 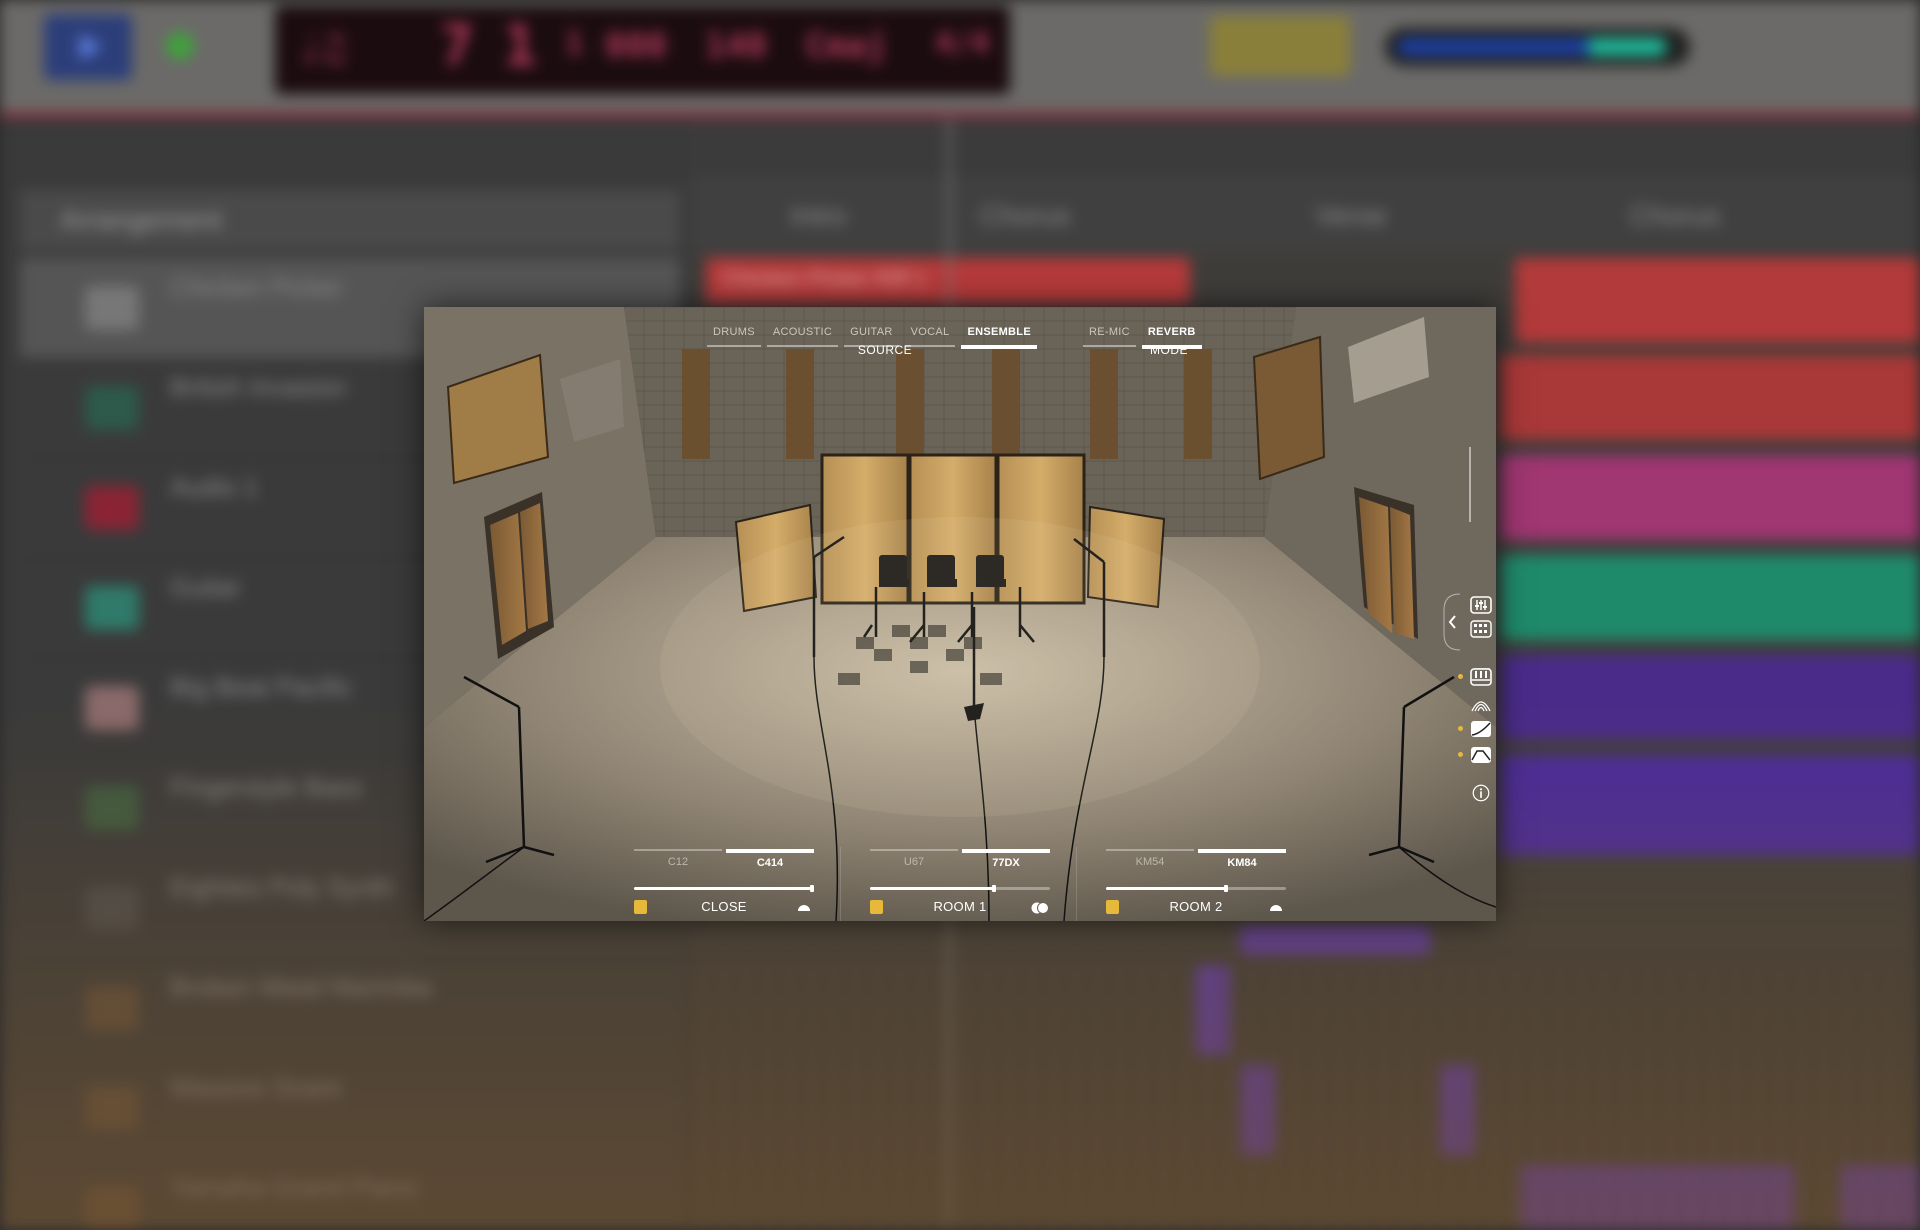 What do you see at coordinates (1112, 907) in the screenshot?
I see `room-2-enable-checkbox` at bounding box center [1112, 907].